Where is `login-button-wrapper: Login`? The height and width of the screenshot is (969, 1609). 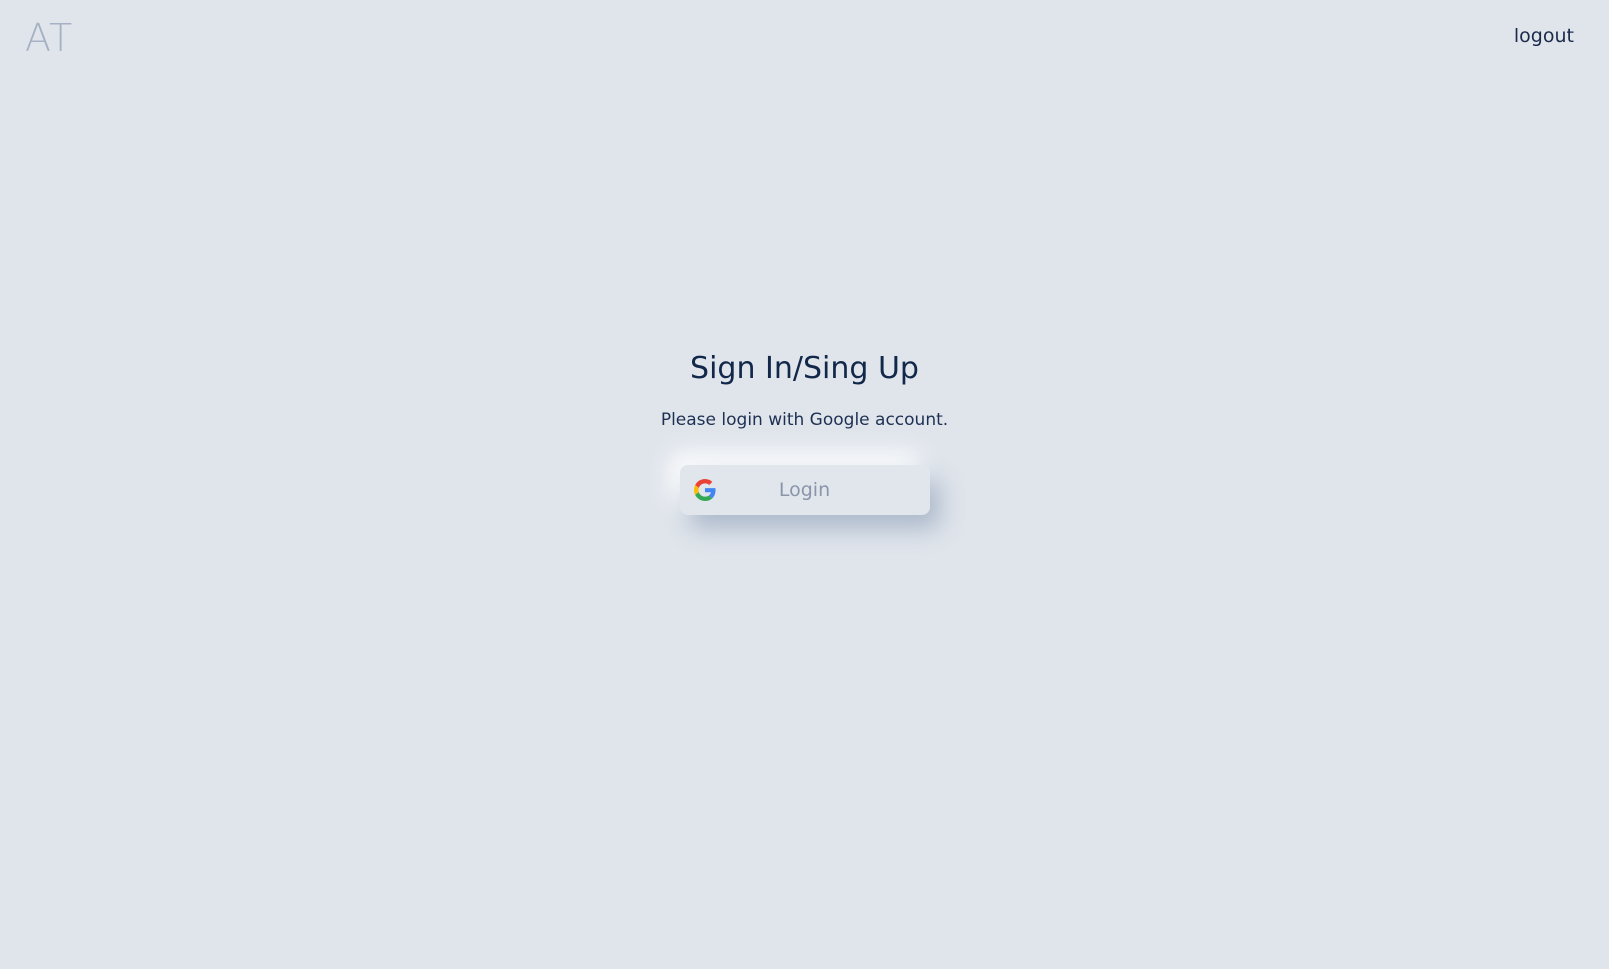
login-button-wrapper: Login is located at coordinates (804, 490).